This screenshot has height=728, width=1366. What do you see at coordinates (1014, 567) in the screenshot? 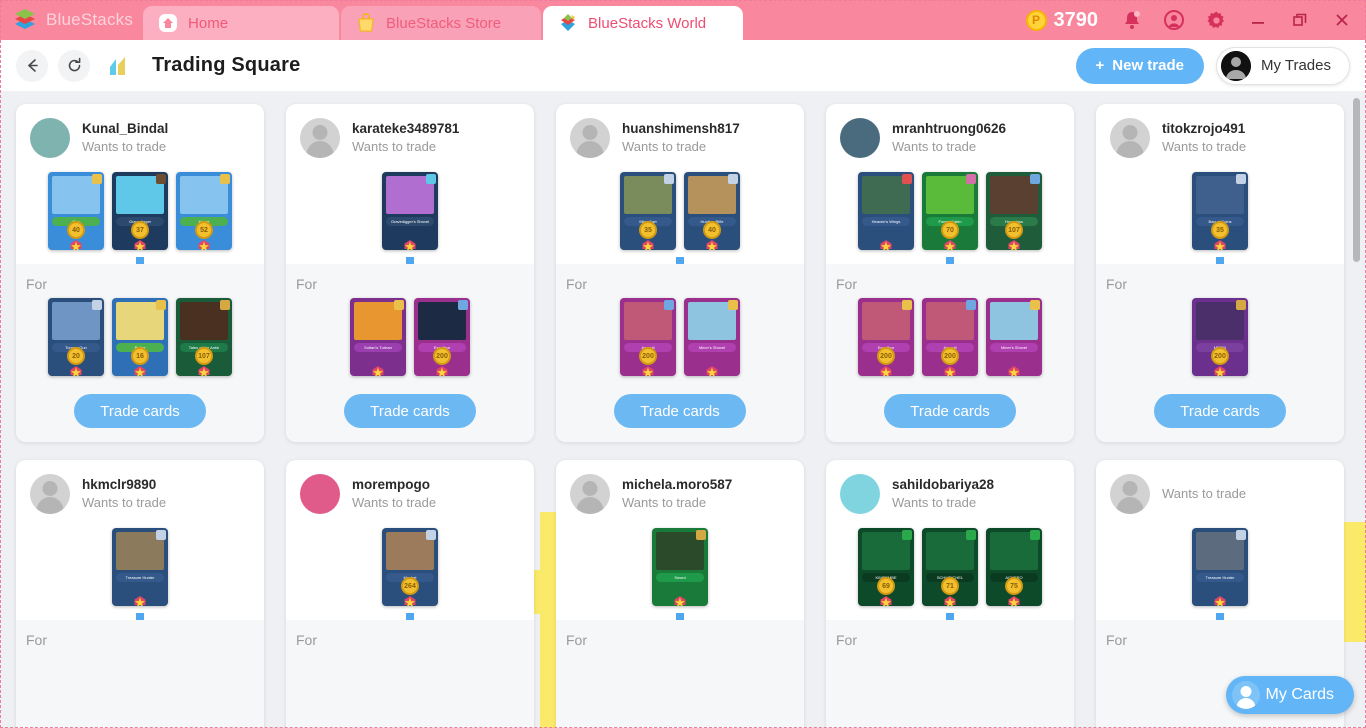
I see `game-card: AGÜERO75★` at bounding box center [1014, 567].